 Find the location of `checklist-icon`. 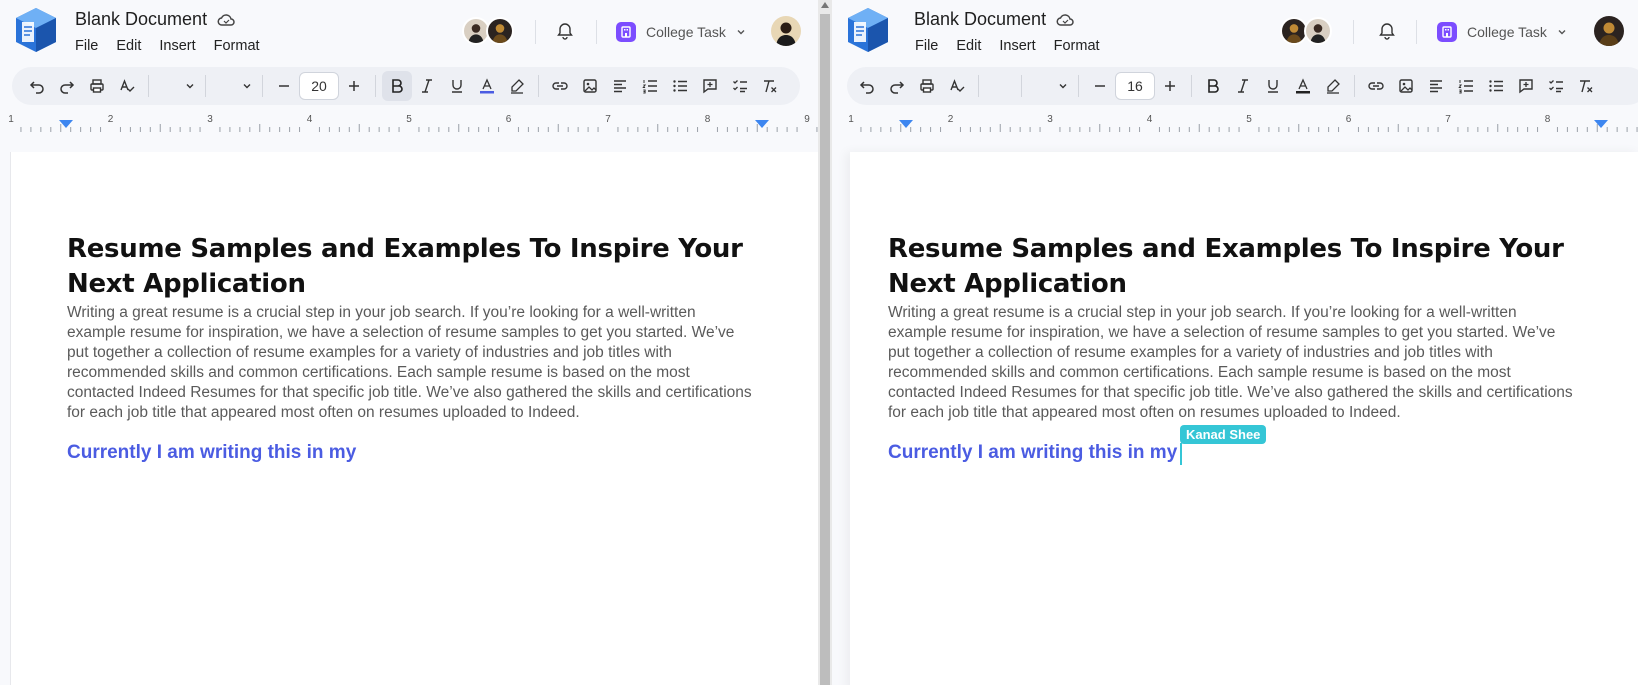

checklist-icon is located at coordinates (740, 86).